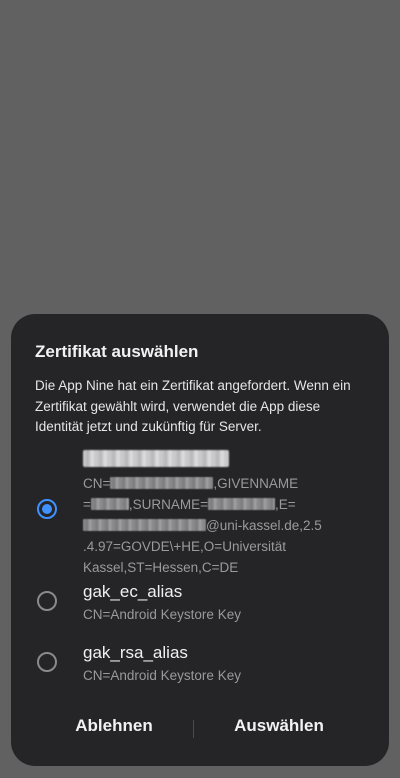 This screenshot has height=778, width=400. I want to click on subject-text: ,GIVENNAME, so click(256, 483).